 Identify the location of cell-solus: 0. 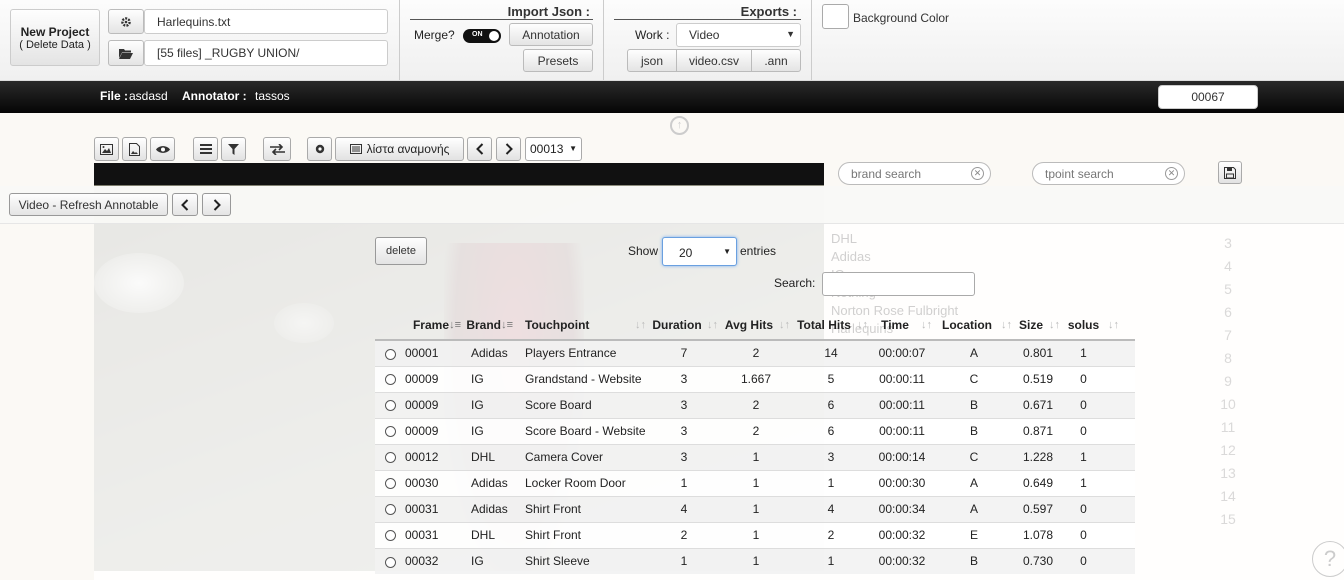
(1098, 534).